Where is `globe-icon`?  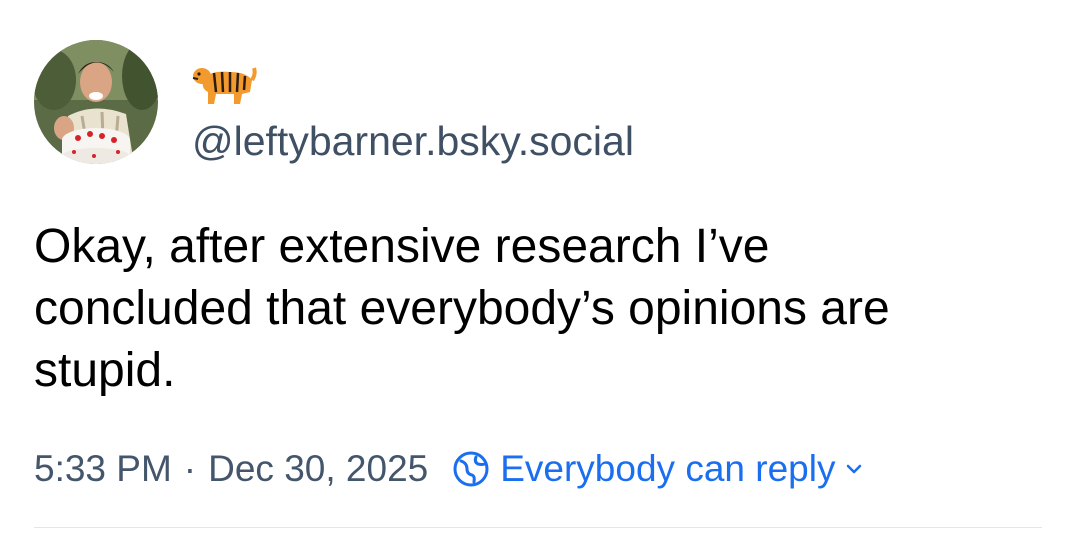
globe-icon is located at coordinates (471, 469).